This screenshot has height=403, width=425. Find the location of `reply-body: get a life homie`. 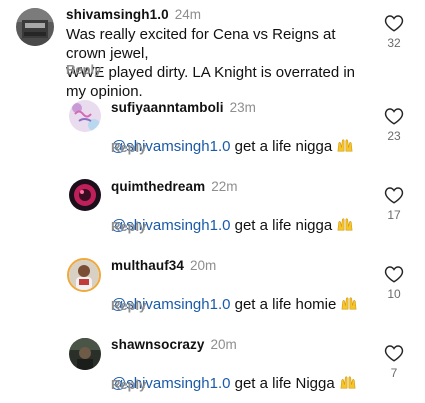

reply-body: get a life homie is located at coordinates (283, 304).